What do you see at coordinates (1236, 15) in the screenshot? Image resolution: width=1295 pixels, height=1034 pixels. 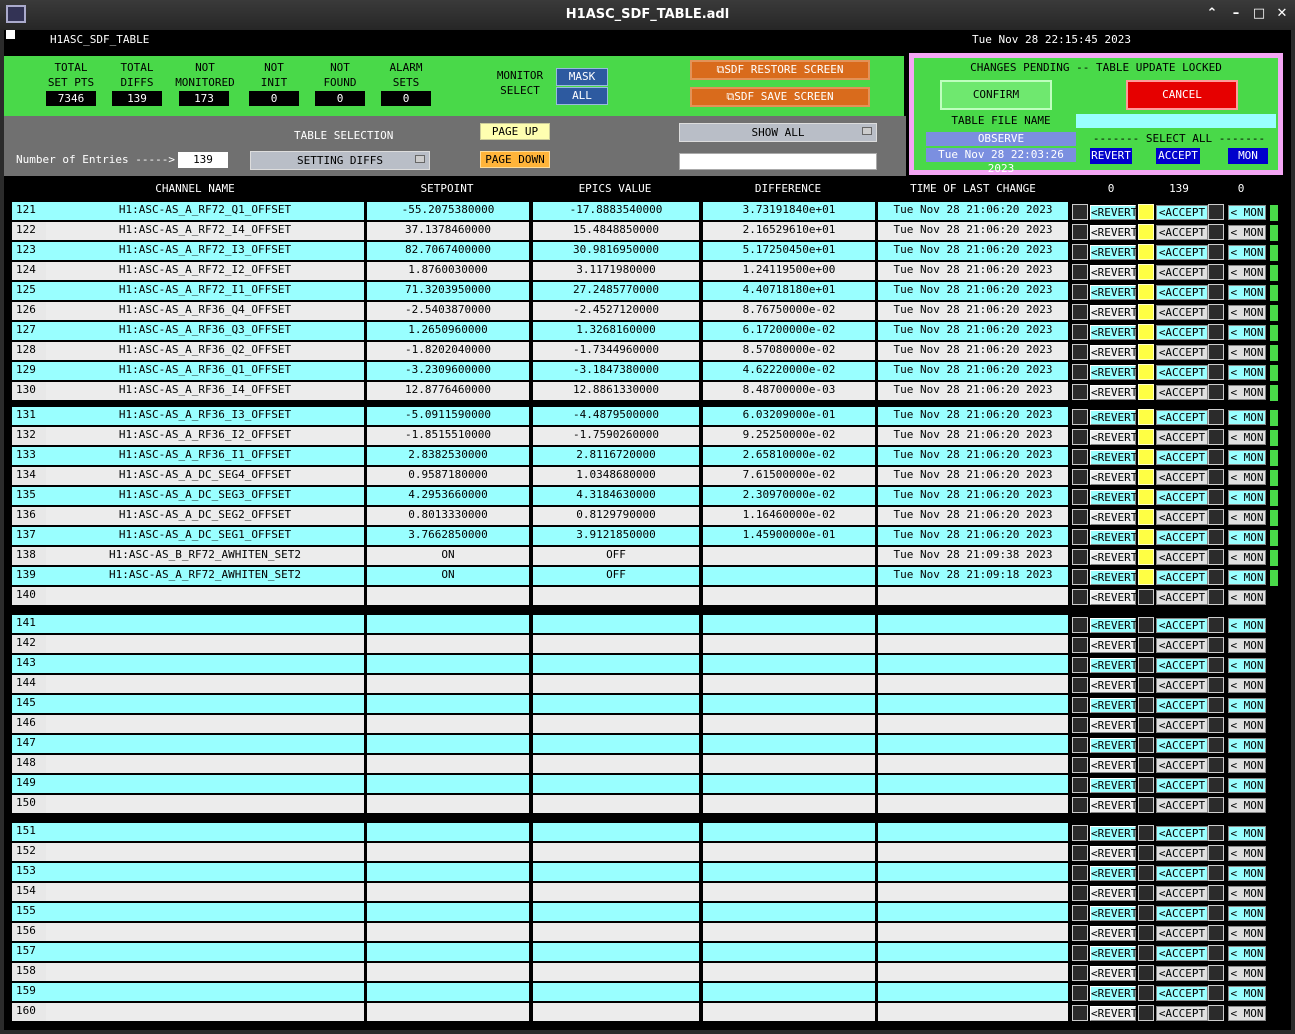 I see `minimize-icon: –` at bounding box center [1236, 15].